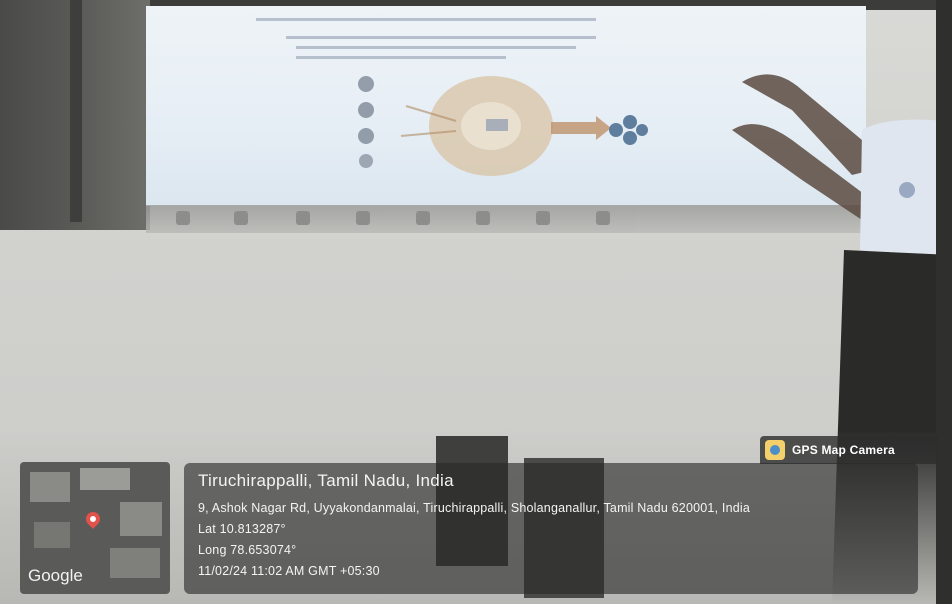 This screenshot has height=604, width=952. What do you see at coordinates (76, 111) in the screenshot?
I see `door-frame` at bounding box center [76, 111].